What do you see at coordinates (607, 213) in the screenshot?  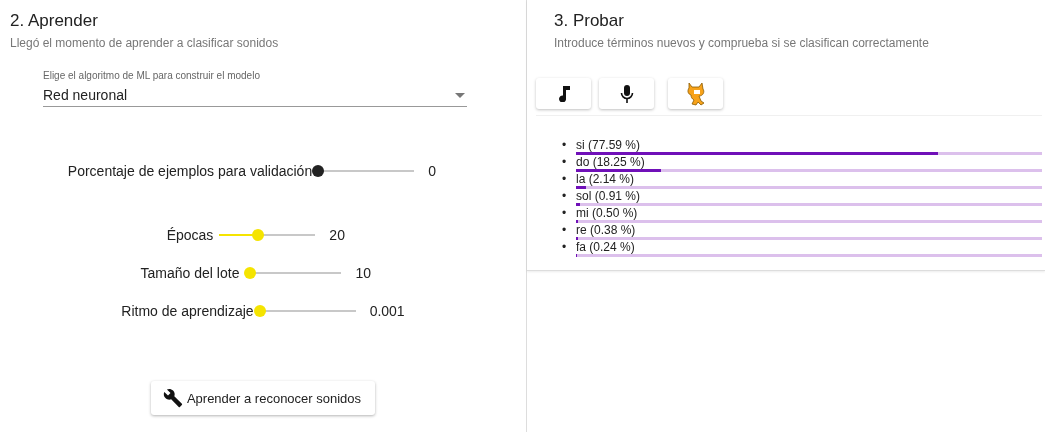 I see `result-label: mi (0.50 %)` at bounding box center [607, 213].